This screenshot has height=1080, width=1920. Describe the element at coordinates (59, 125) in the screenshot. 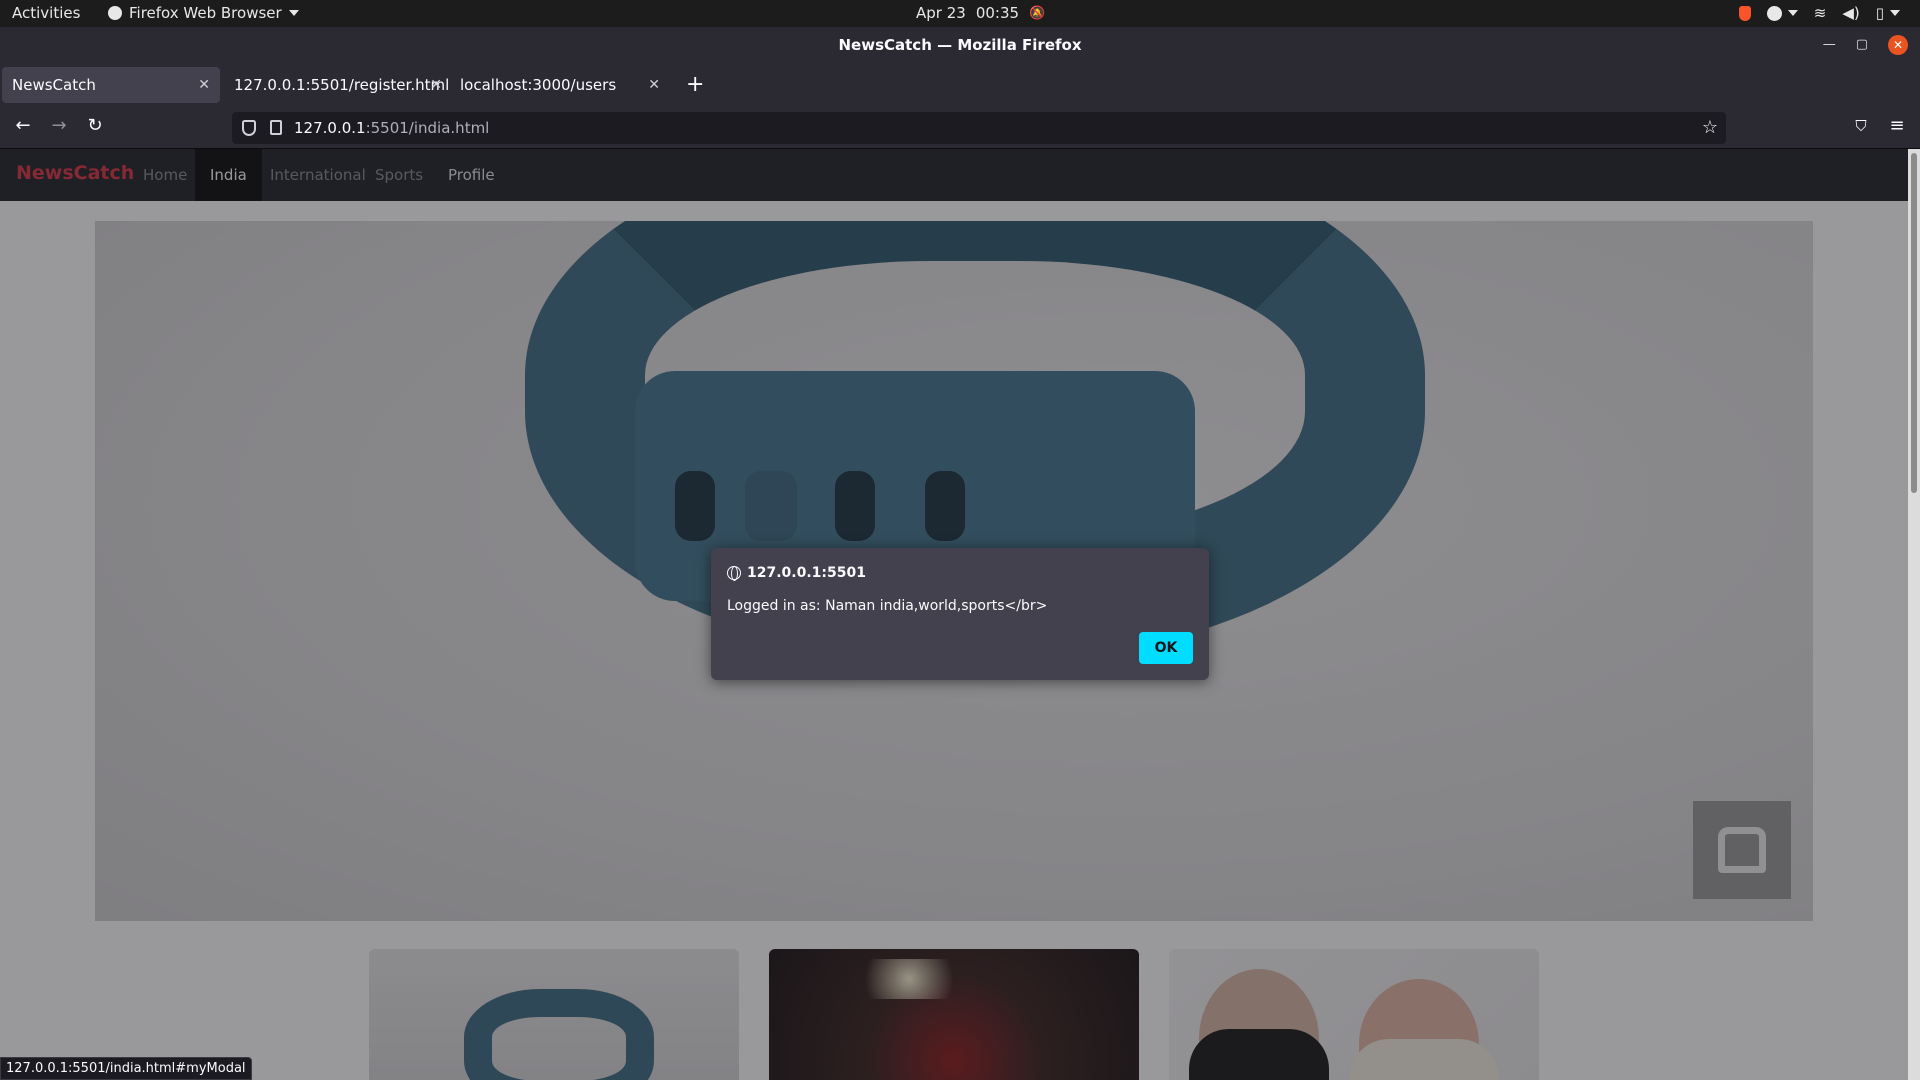

I see `forward-icon: →` at that location.